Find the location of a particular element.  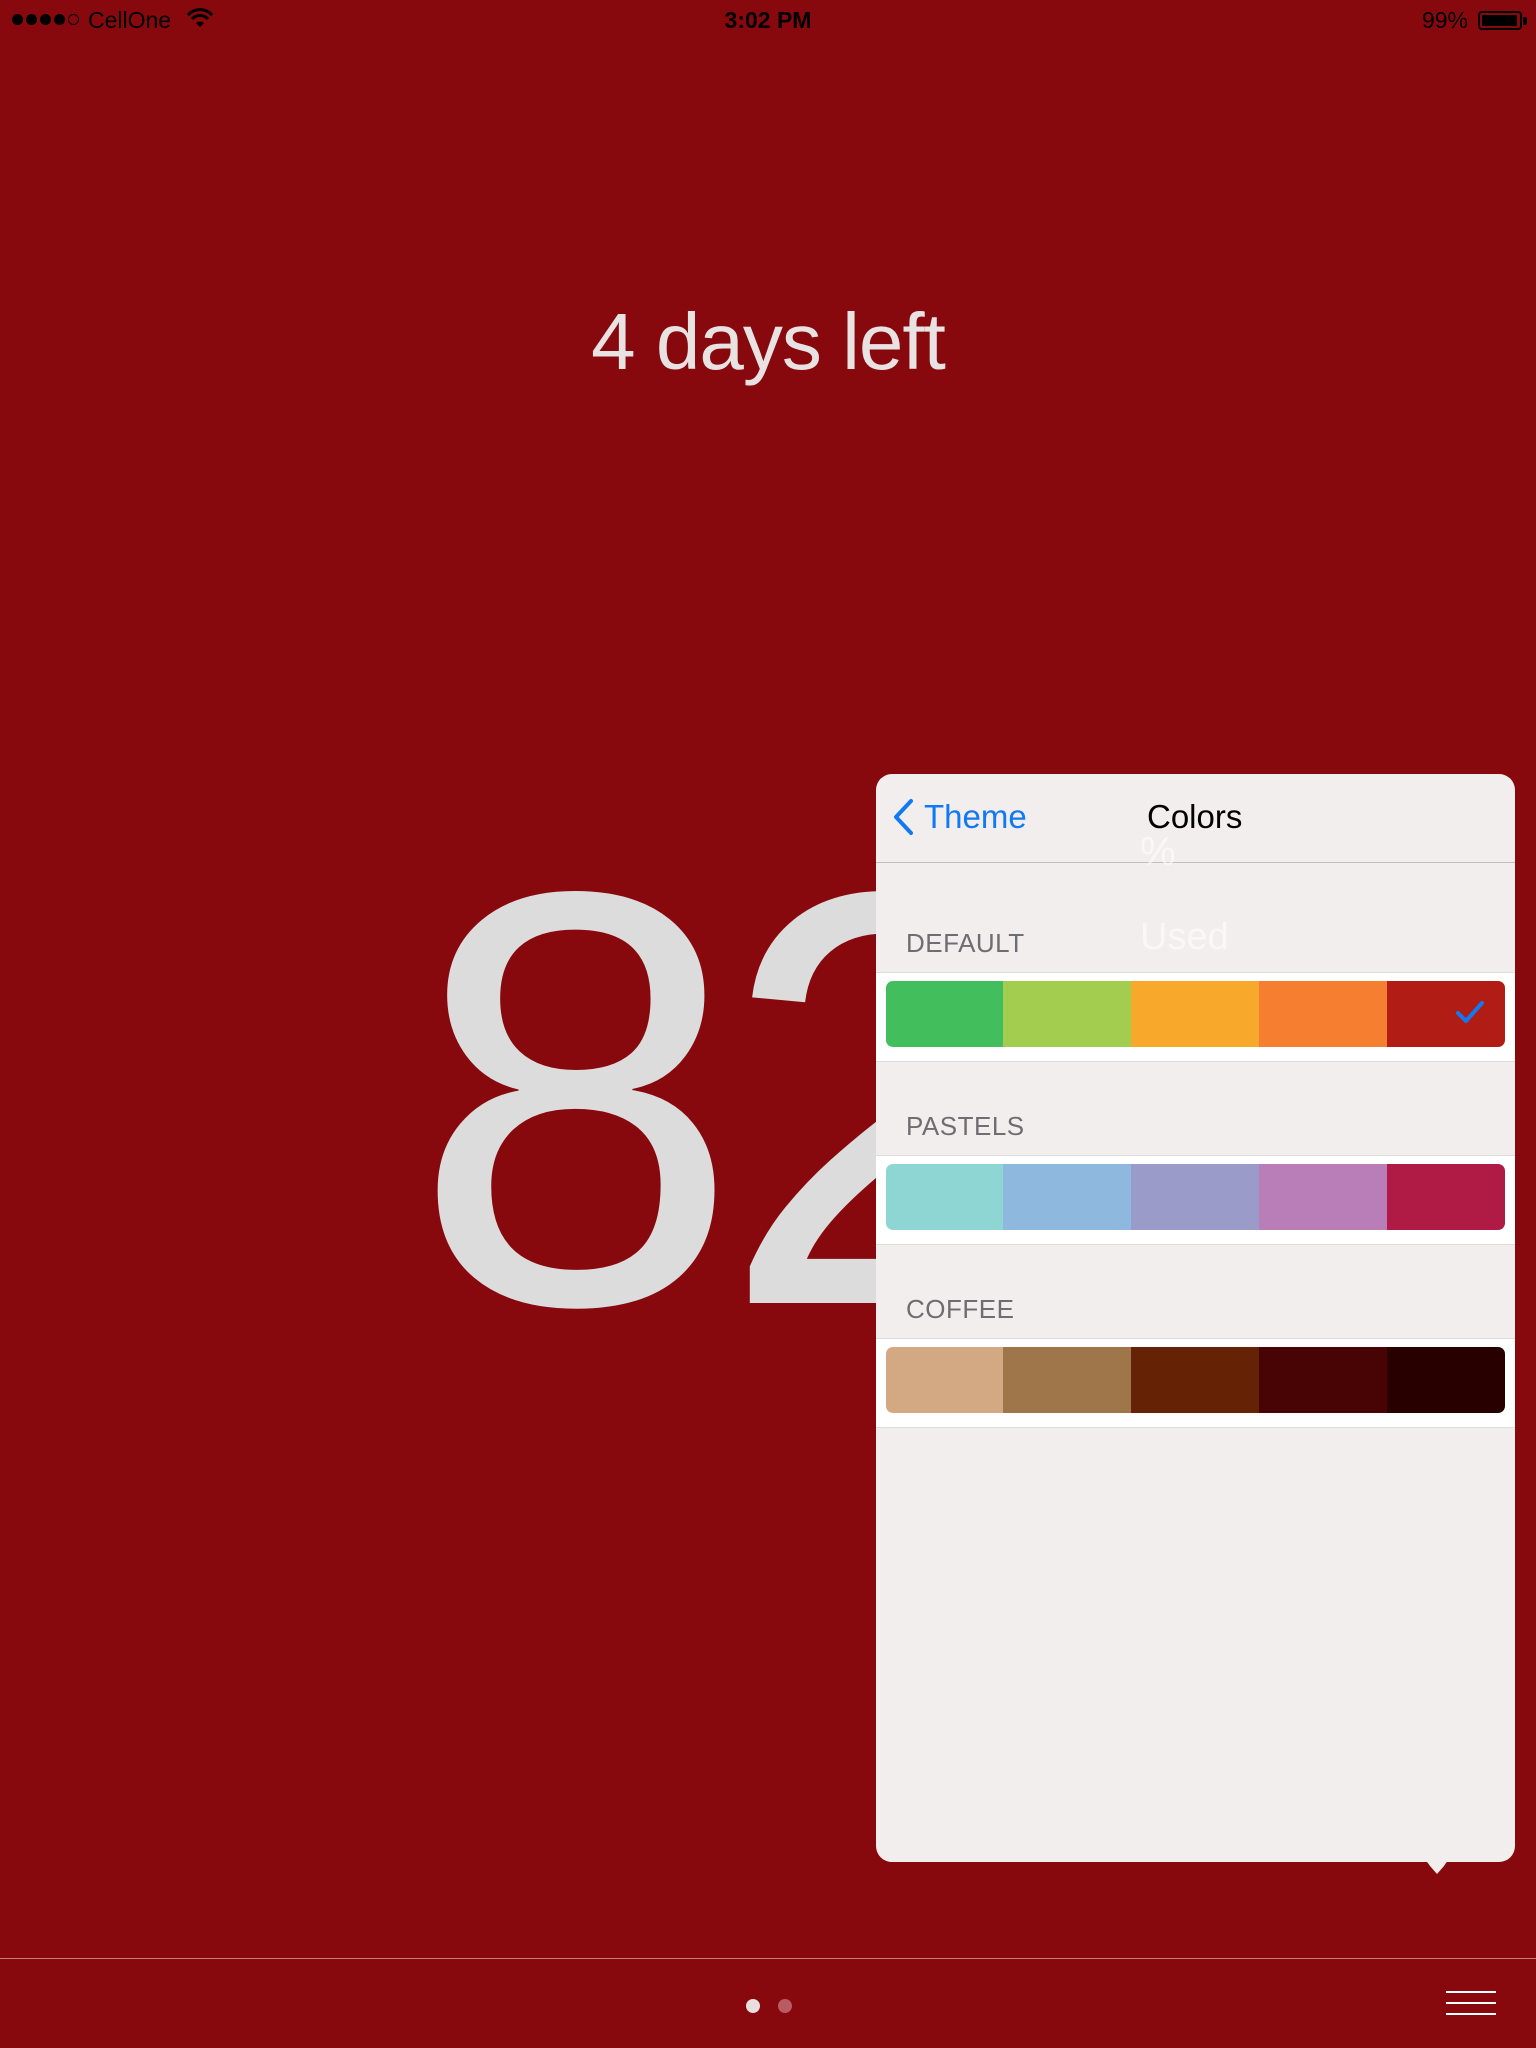

status-time: 3:02 PM is located at coordinates (768, 20).